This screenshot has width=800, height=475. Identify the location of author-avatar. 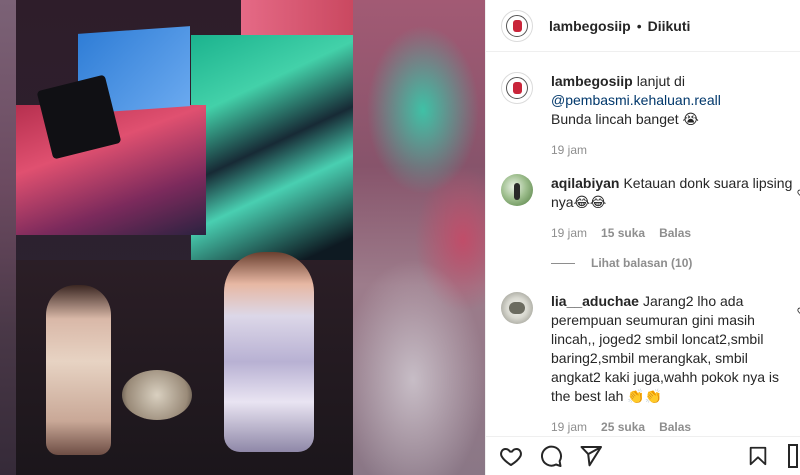
(517, 25).